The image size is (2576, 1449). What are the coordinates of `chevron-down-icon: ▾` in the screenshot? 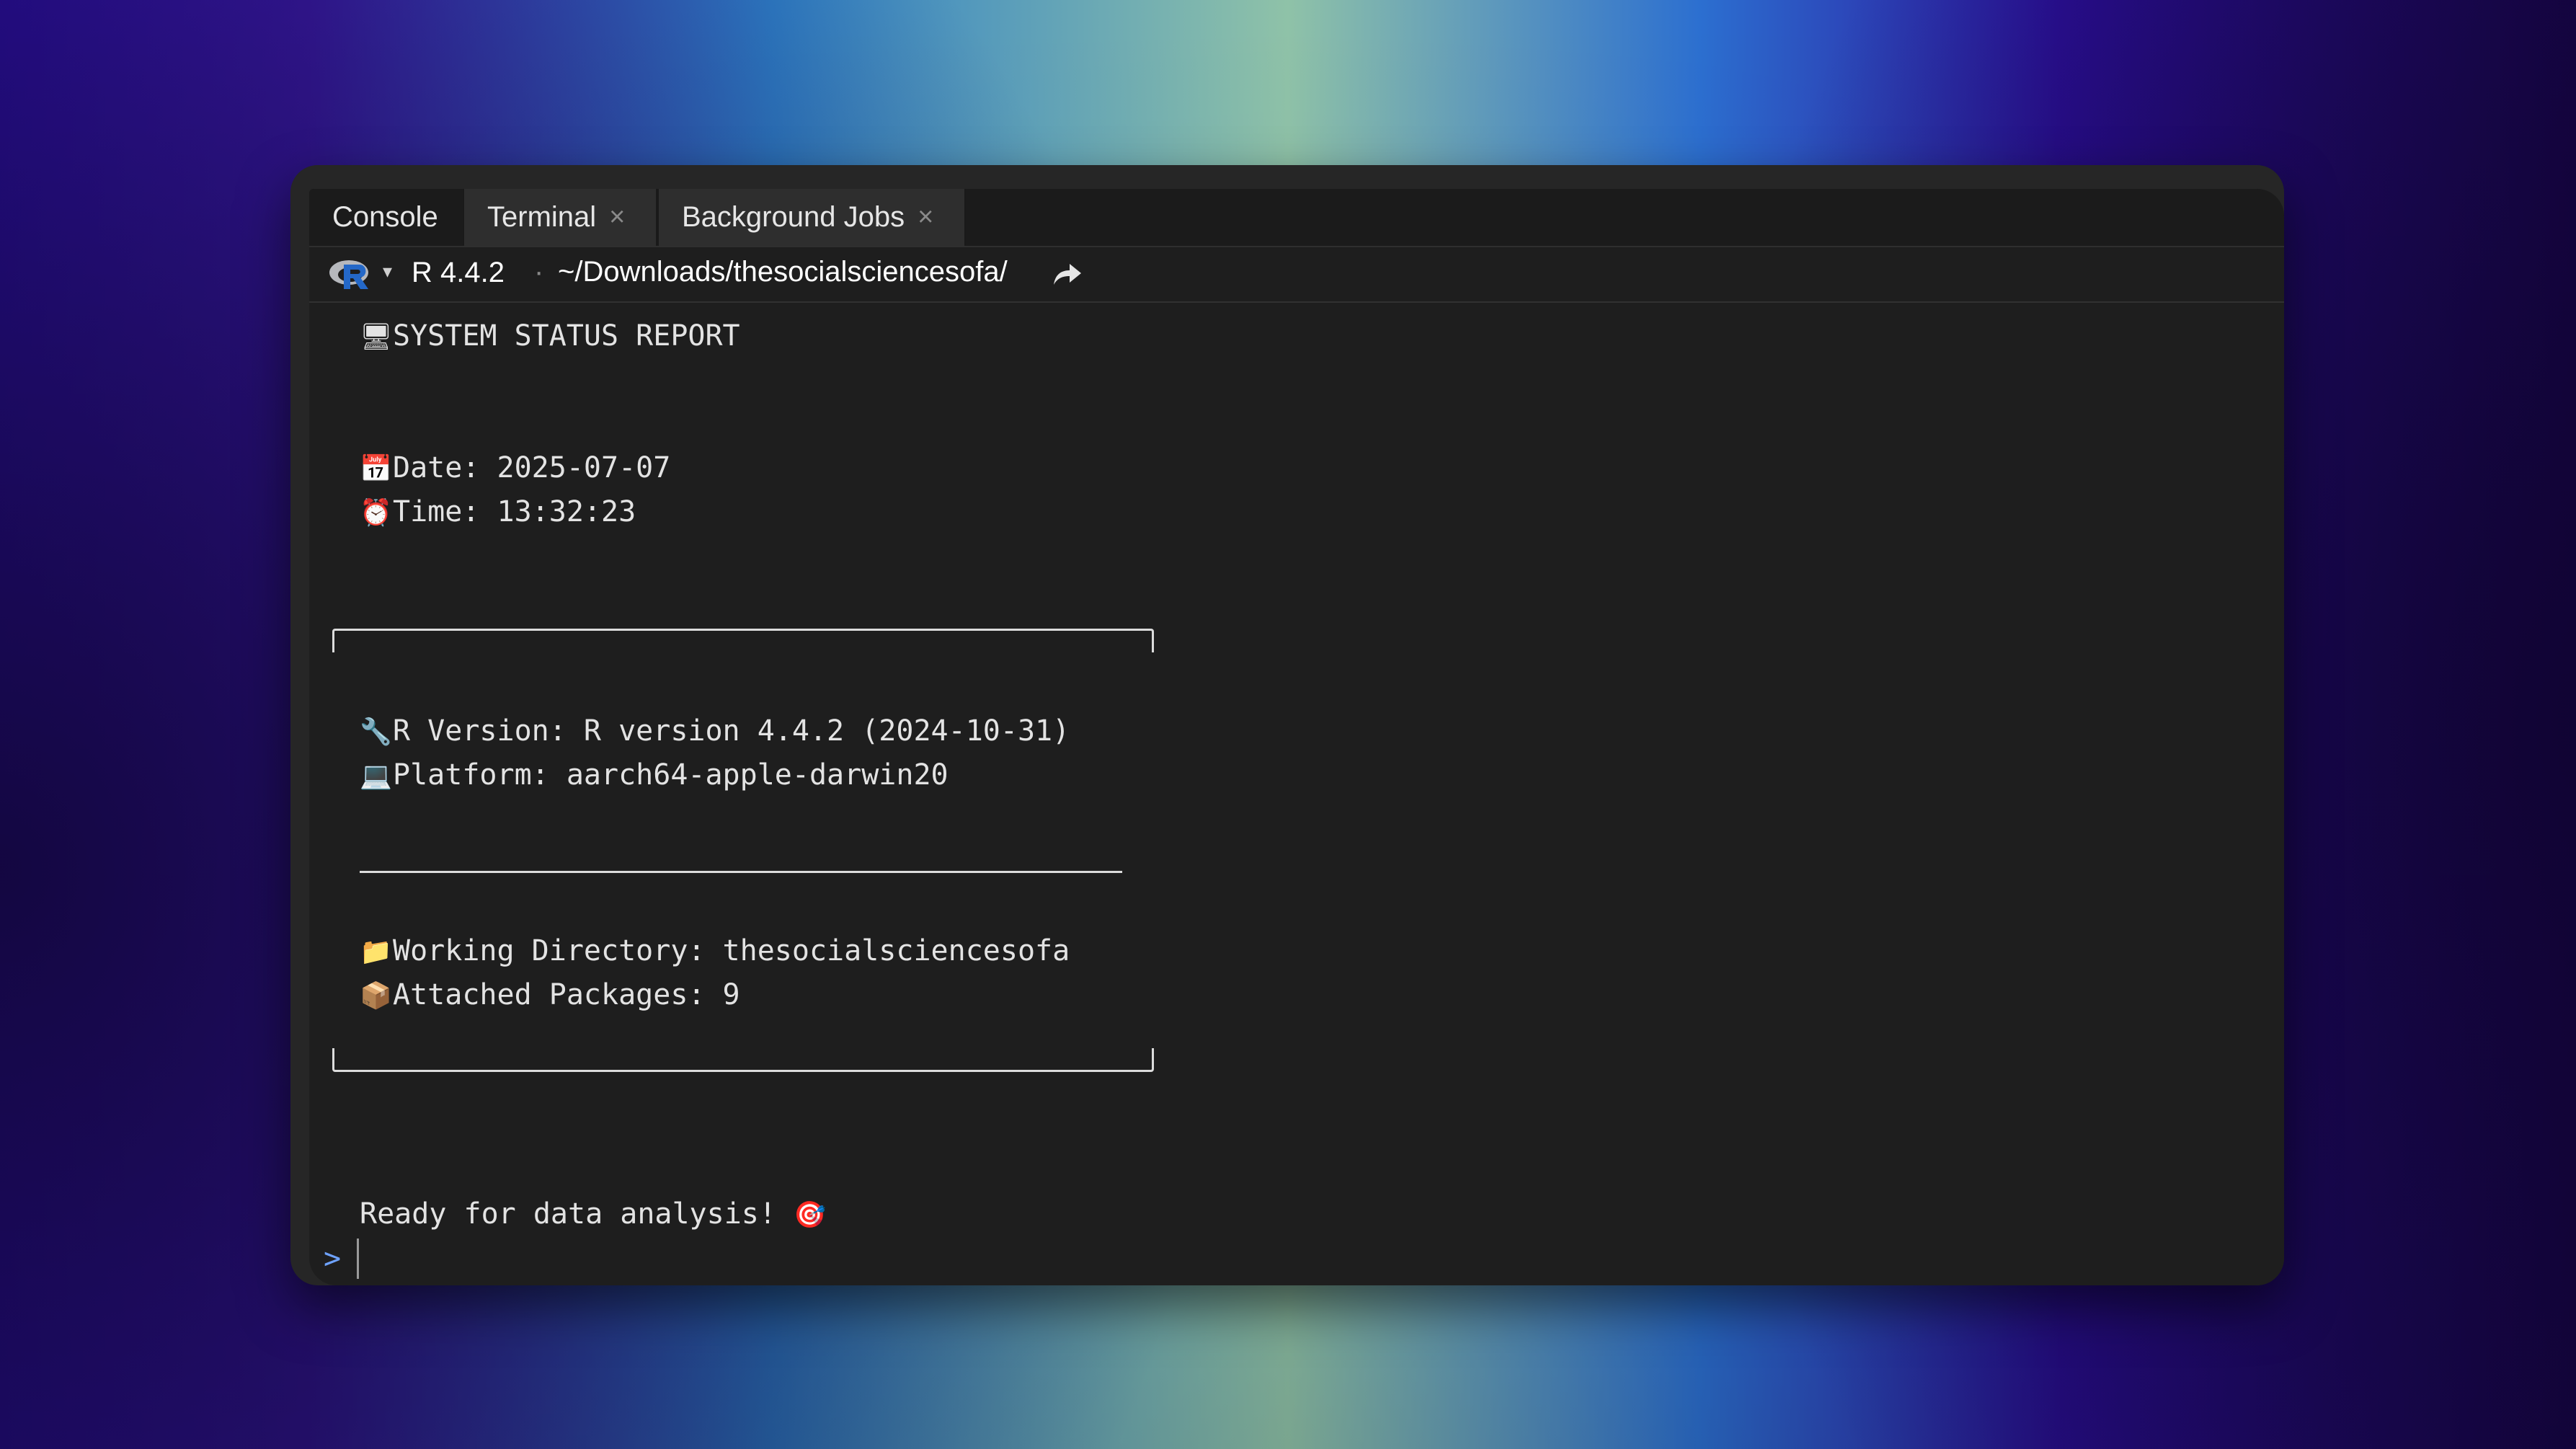 It's located at (387, 271).